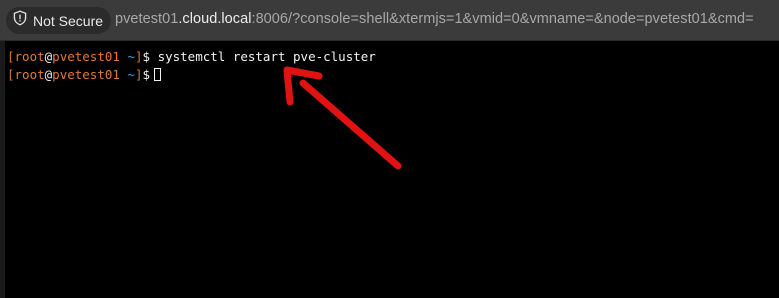  Describe the element at coordinates (68, 20) in the screenshot. I see `not-secure-label: Not Secure` at that location.